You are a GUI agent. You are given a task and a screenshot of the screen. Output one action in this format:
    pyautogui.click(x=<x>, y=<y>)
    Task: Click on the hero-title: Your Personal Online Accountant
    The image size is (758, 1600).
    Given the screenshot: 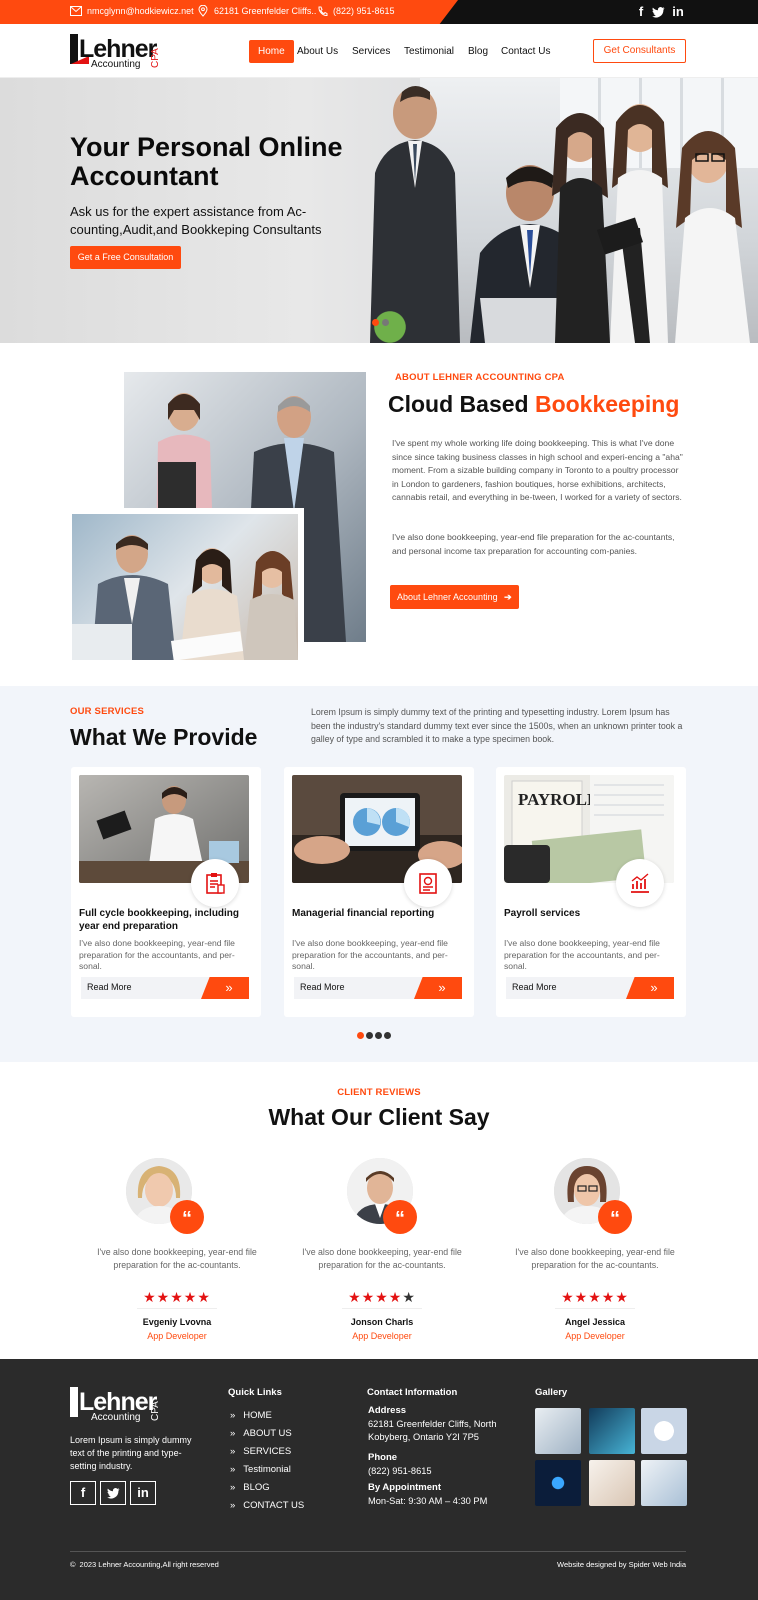 What is the action you would take?
    pyautogui.click(x=206, y=162)
    